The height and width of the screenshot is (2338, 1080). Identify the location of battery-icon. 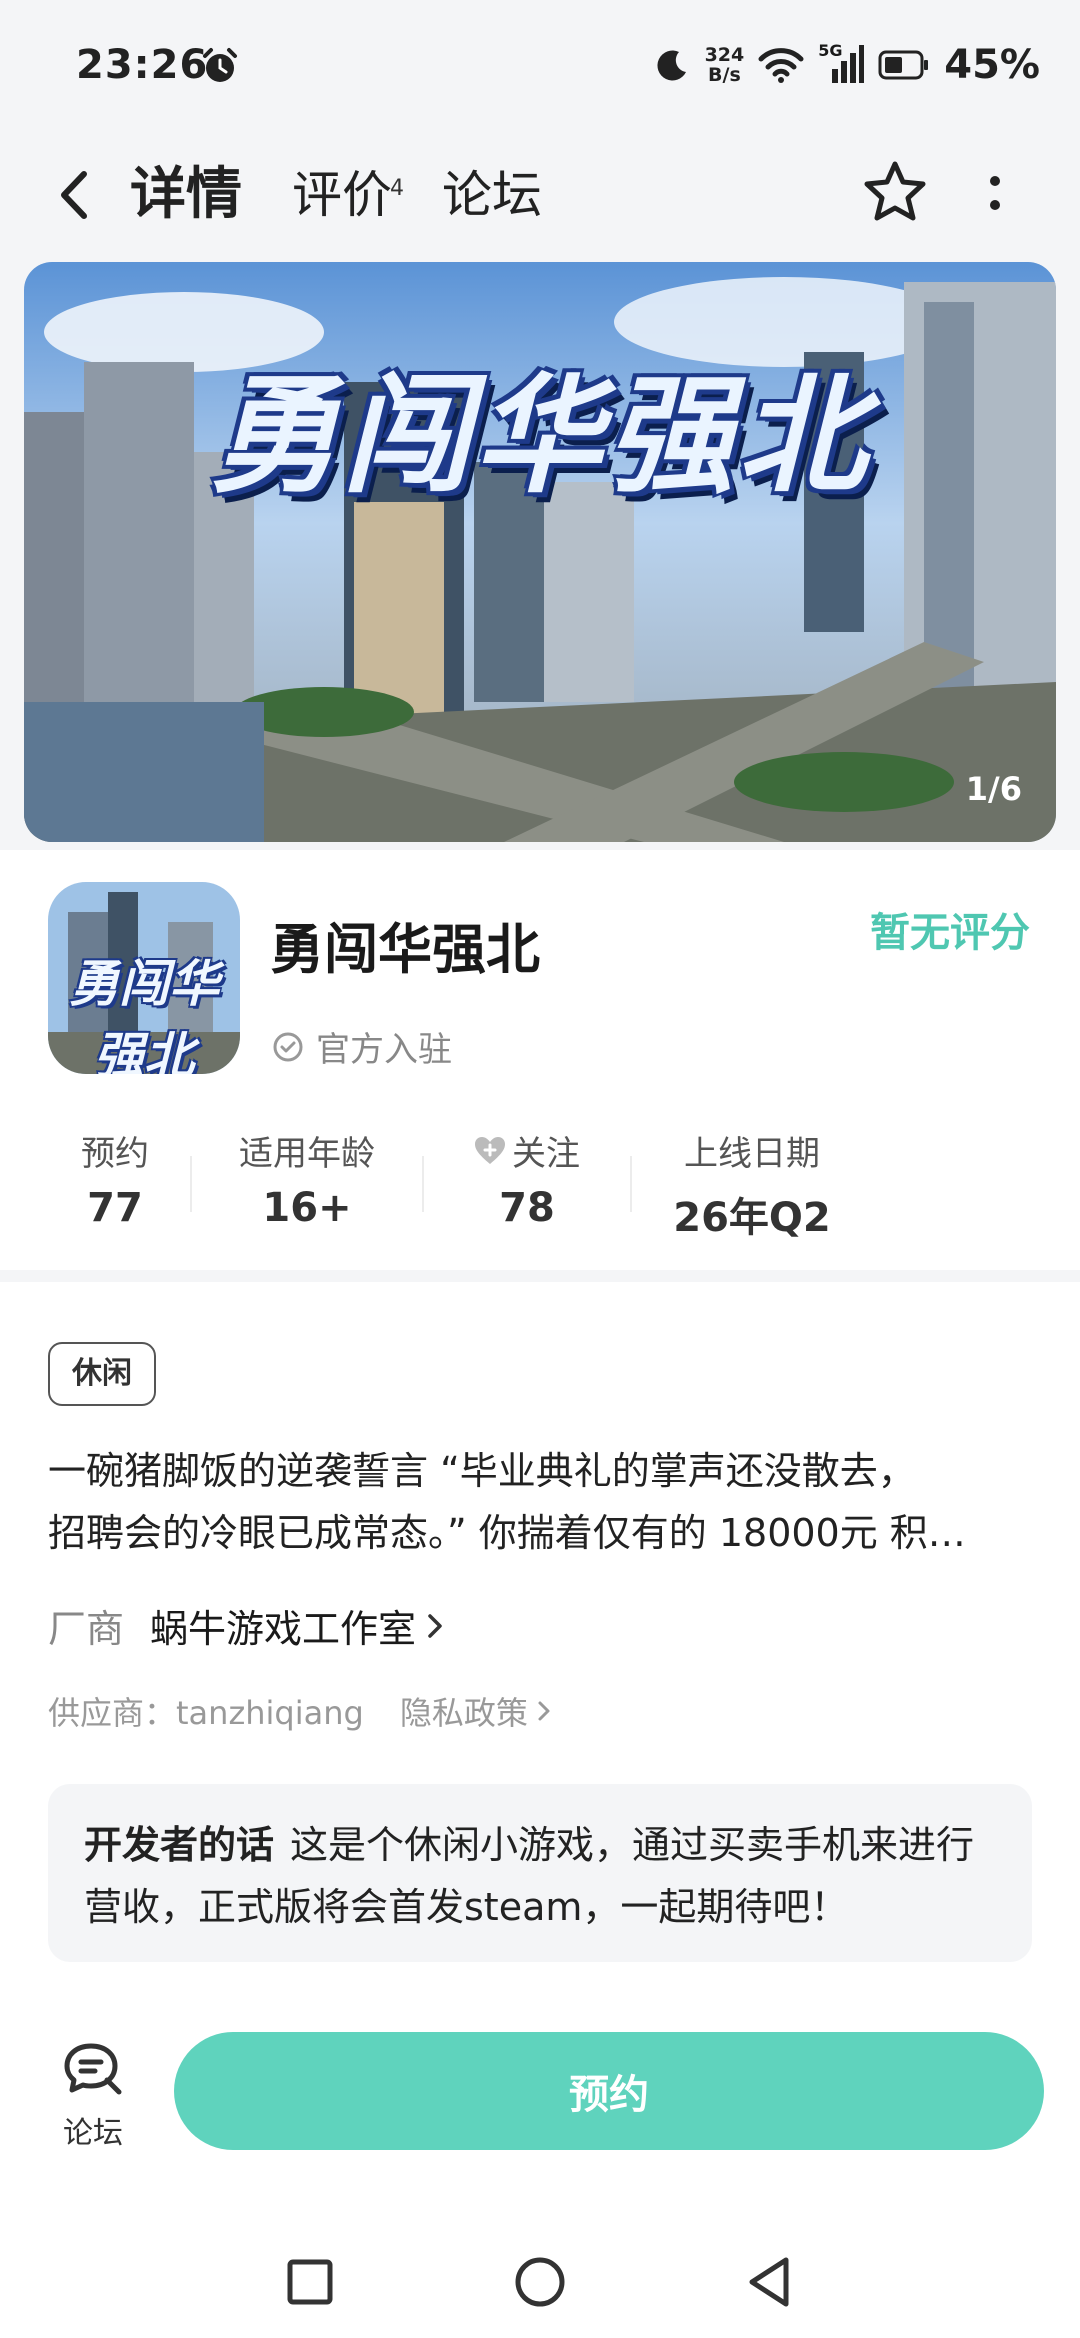
(903, 65).